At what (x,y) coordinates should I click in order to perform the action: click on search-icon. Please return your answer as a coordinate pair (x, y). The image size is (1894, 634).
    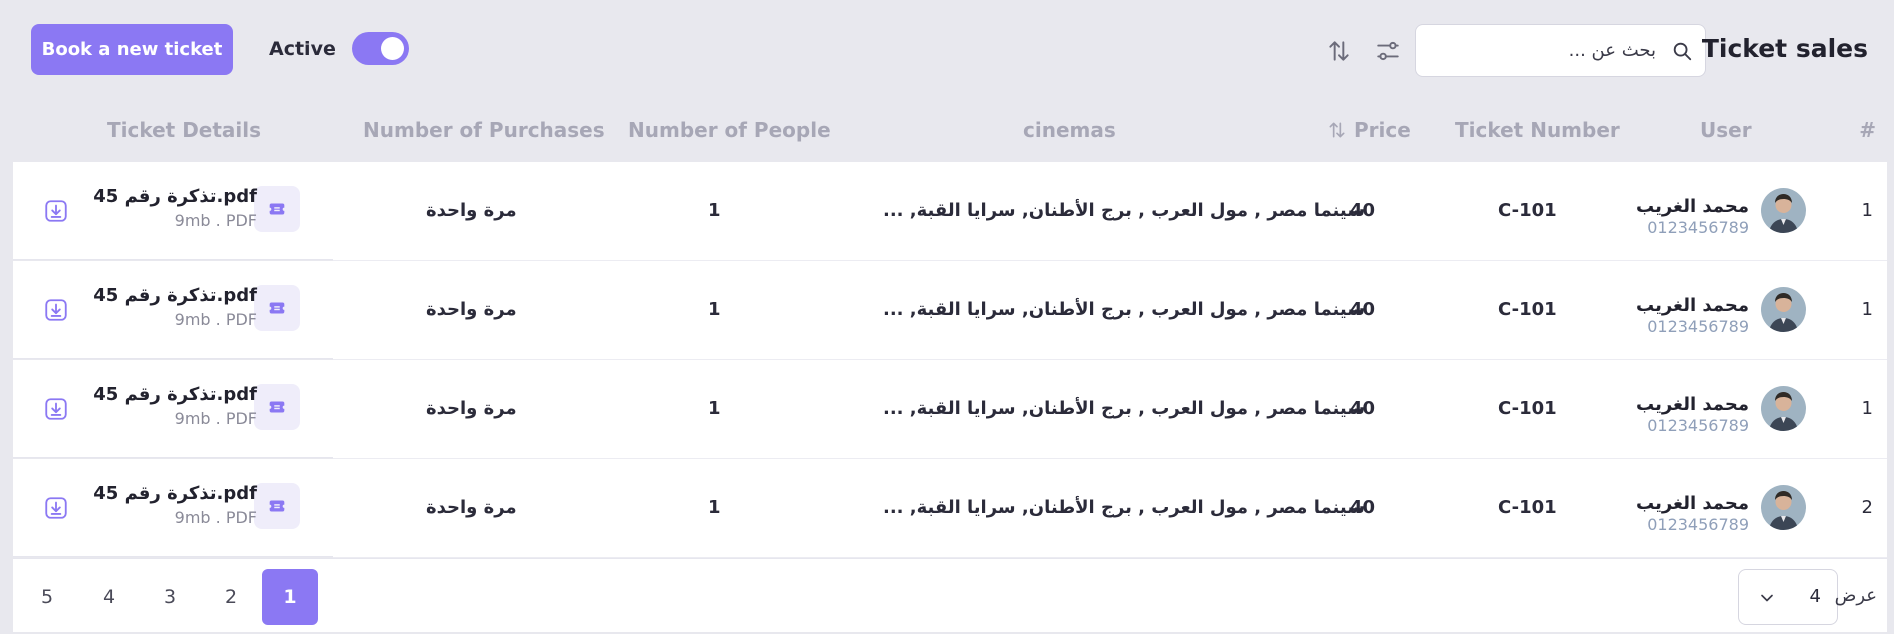
    Looking at the image, I should click on (1682, 51).